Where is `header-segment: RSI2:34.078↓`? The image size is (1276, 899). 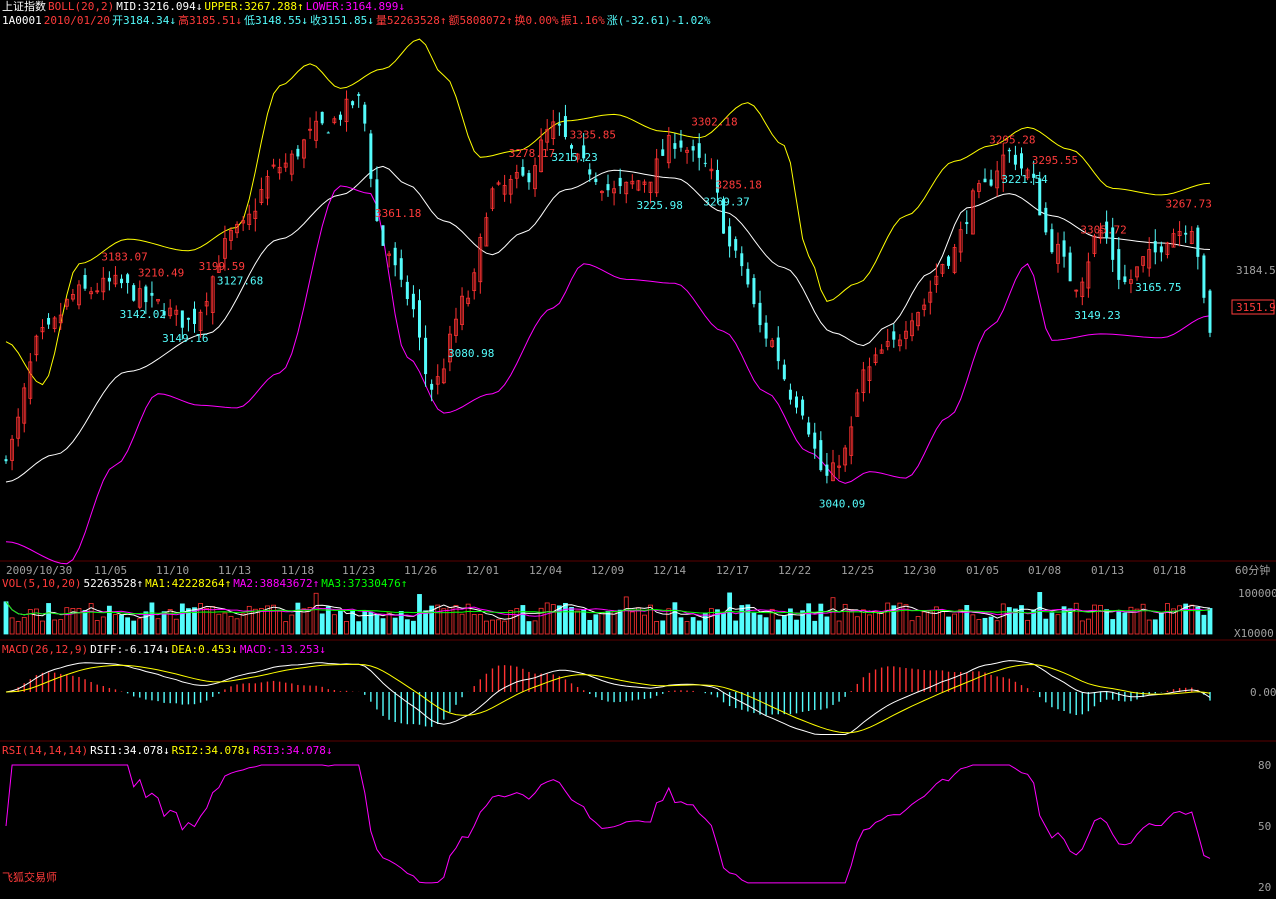 header-segment: RSI2:34.078↓ is located at coordinates (211, 750).